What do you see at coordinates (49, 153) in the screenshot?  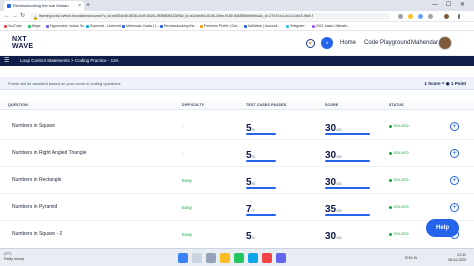 I see `question-title: Numbers in Right Angled Triangle` at bounding box center [49, 153].